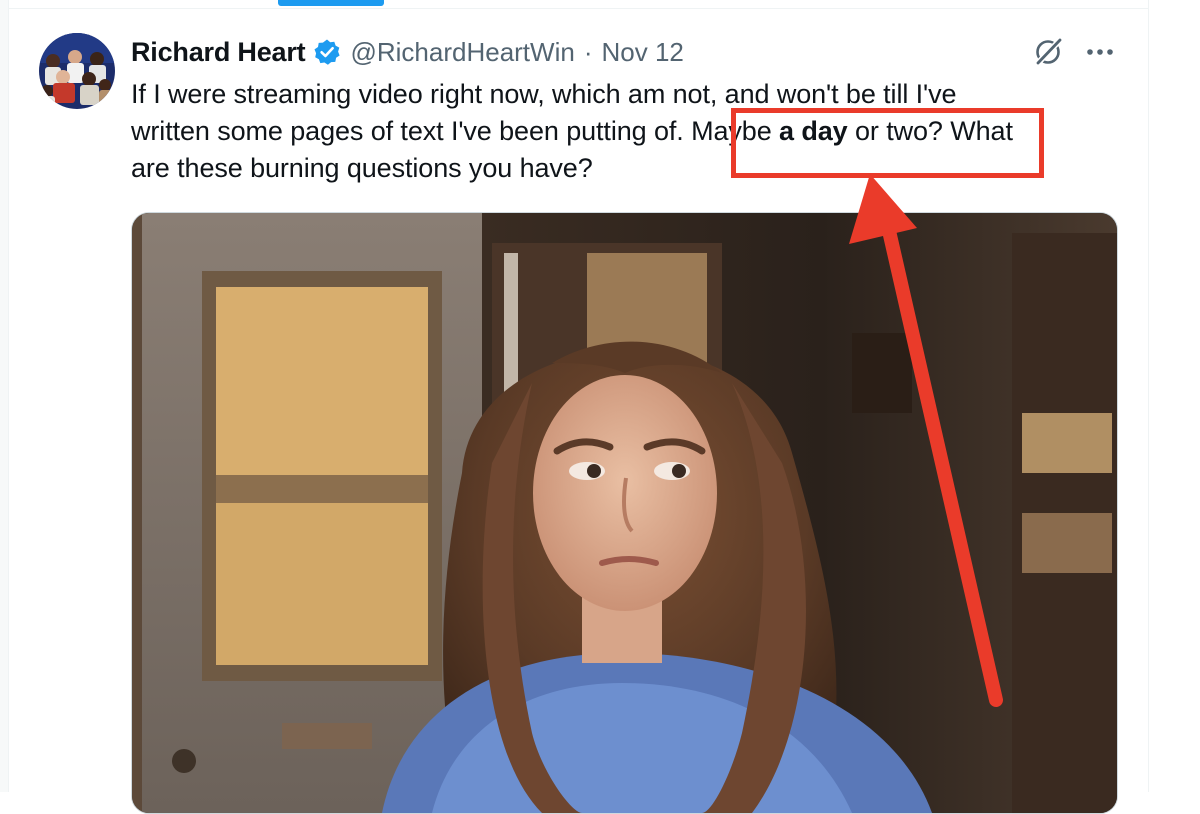  Describe the element at coordinates (327, 52) in the screenshot. I see `verified-badge-icon` at that location.